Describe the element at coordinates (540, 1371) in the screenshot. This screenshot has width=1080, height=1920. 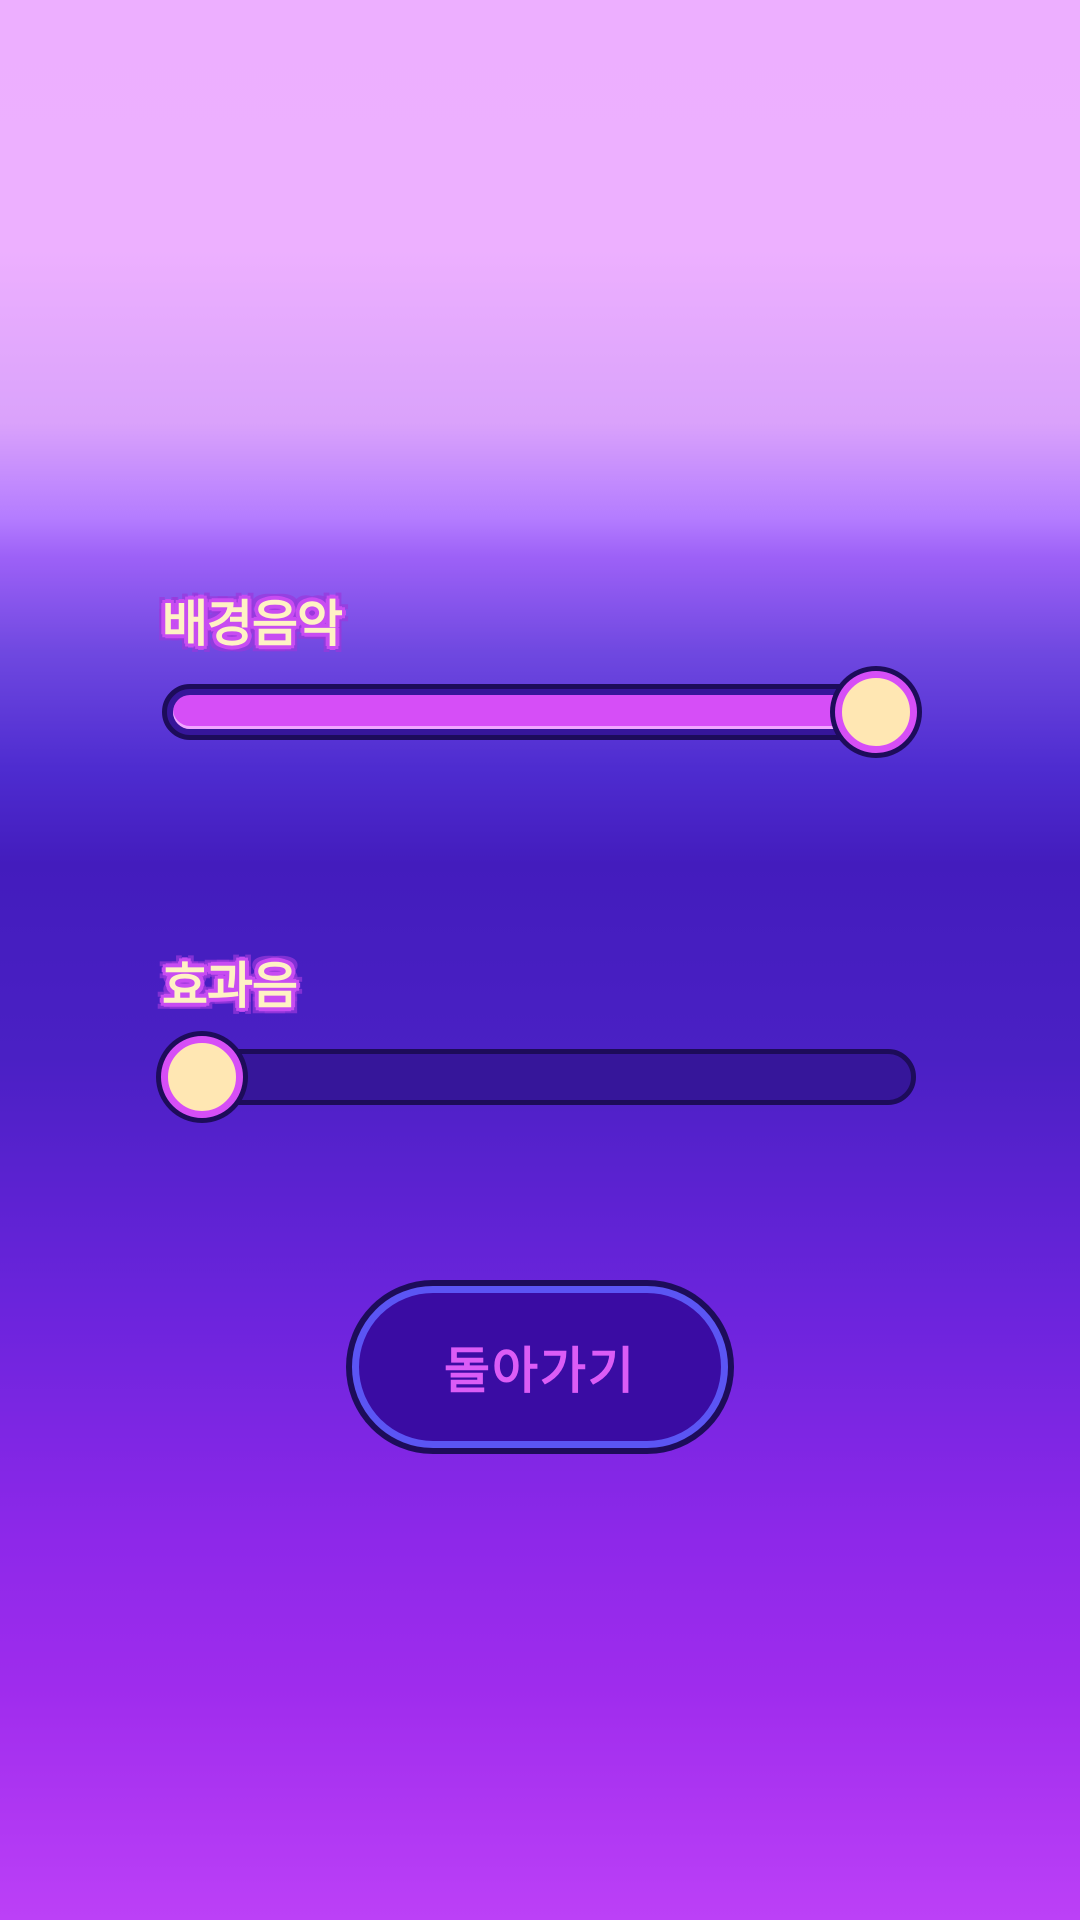
I see `back-button-label: 돌아가기` at that location.